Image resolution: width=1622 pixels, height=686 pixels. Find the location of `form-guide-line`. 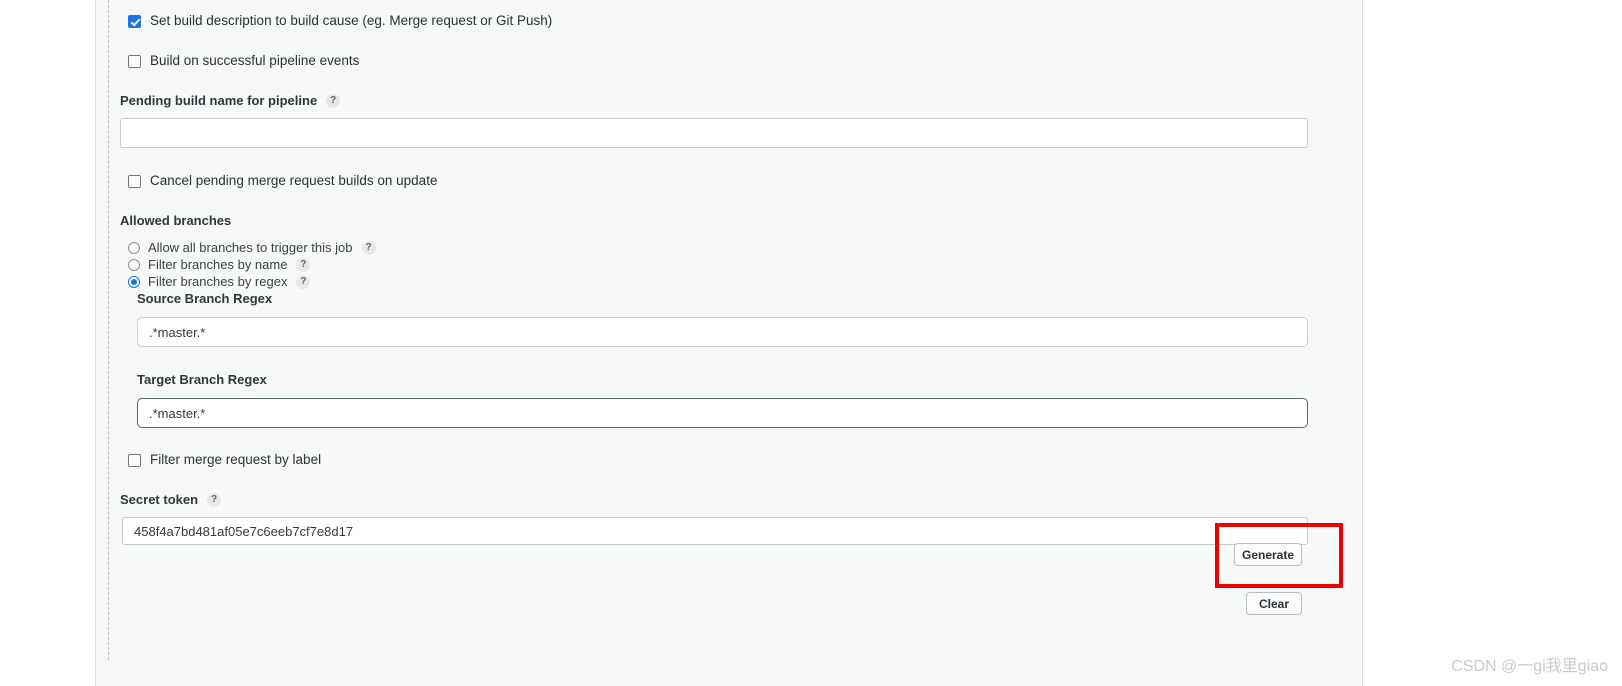

form-guide-line is located at coordinates (108, 330).